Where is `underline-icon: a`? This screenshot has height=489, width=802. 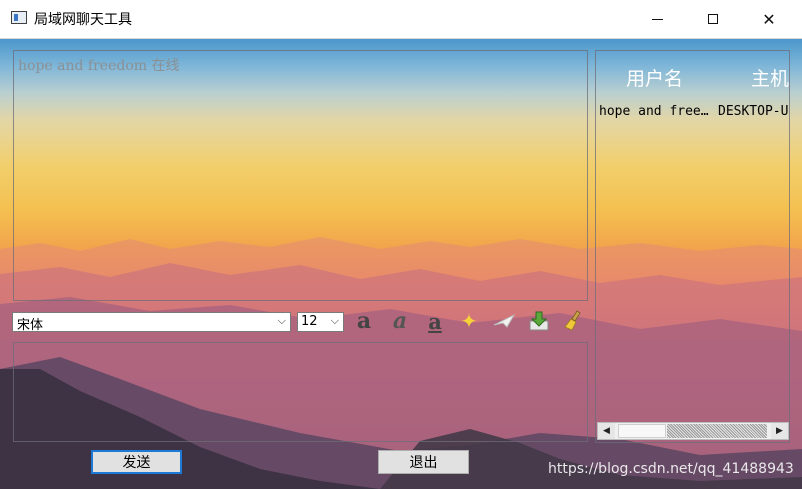
underline-icon: a is located at coordinates (435, 321).